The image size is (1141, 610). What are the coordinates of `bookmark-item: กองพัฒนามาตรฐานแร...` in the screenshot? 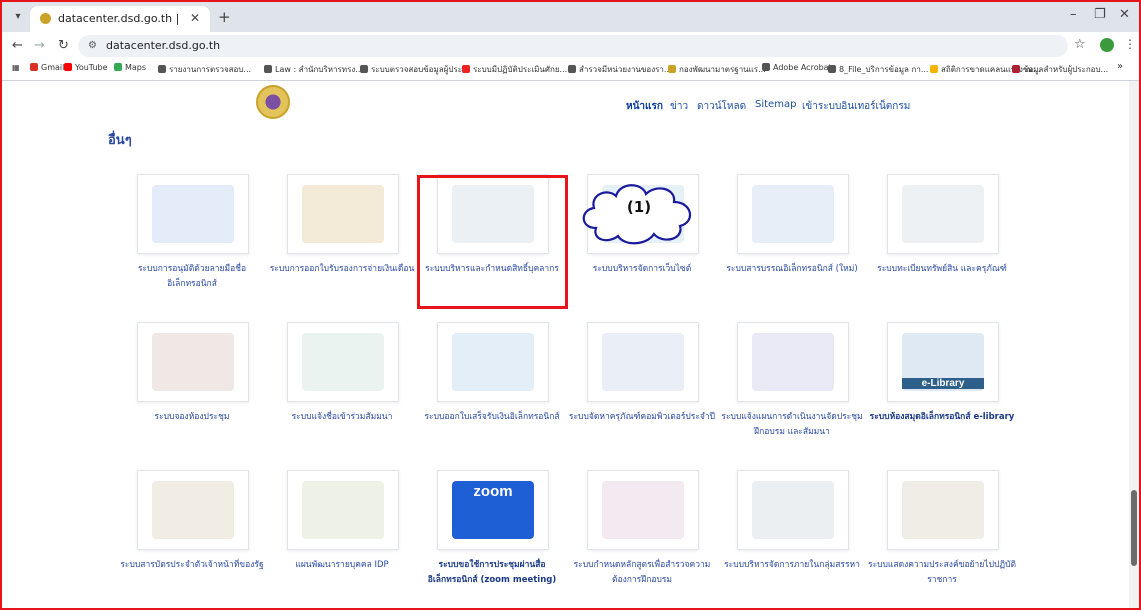 It's located at (717, 69).